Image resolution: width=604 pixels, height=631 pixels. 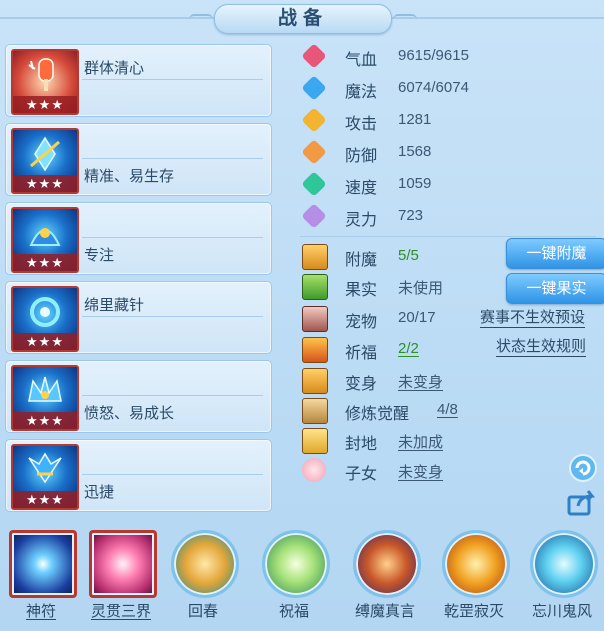 I want to click on spirit-icon, so click(x=123, y=564).